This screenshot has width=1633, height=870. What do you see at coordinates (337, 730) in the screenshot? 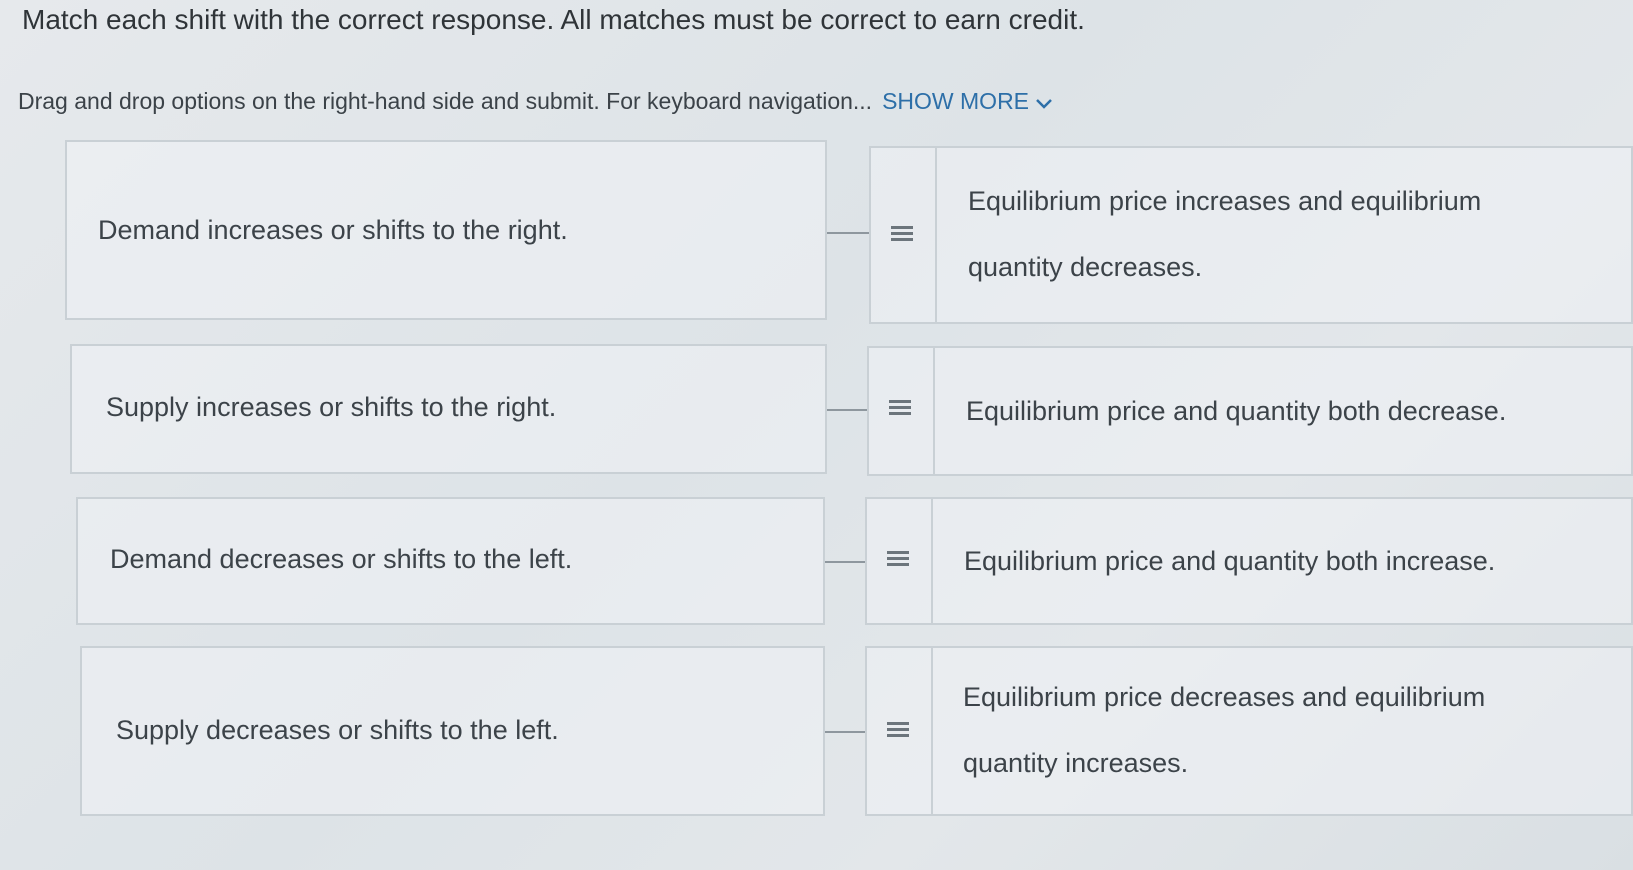
I see `prompt-text: Supply decreases or shifts to the left.` at bounding box center [337, 730].